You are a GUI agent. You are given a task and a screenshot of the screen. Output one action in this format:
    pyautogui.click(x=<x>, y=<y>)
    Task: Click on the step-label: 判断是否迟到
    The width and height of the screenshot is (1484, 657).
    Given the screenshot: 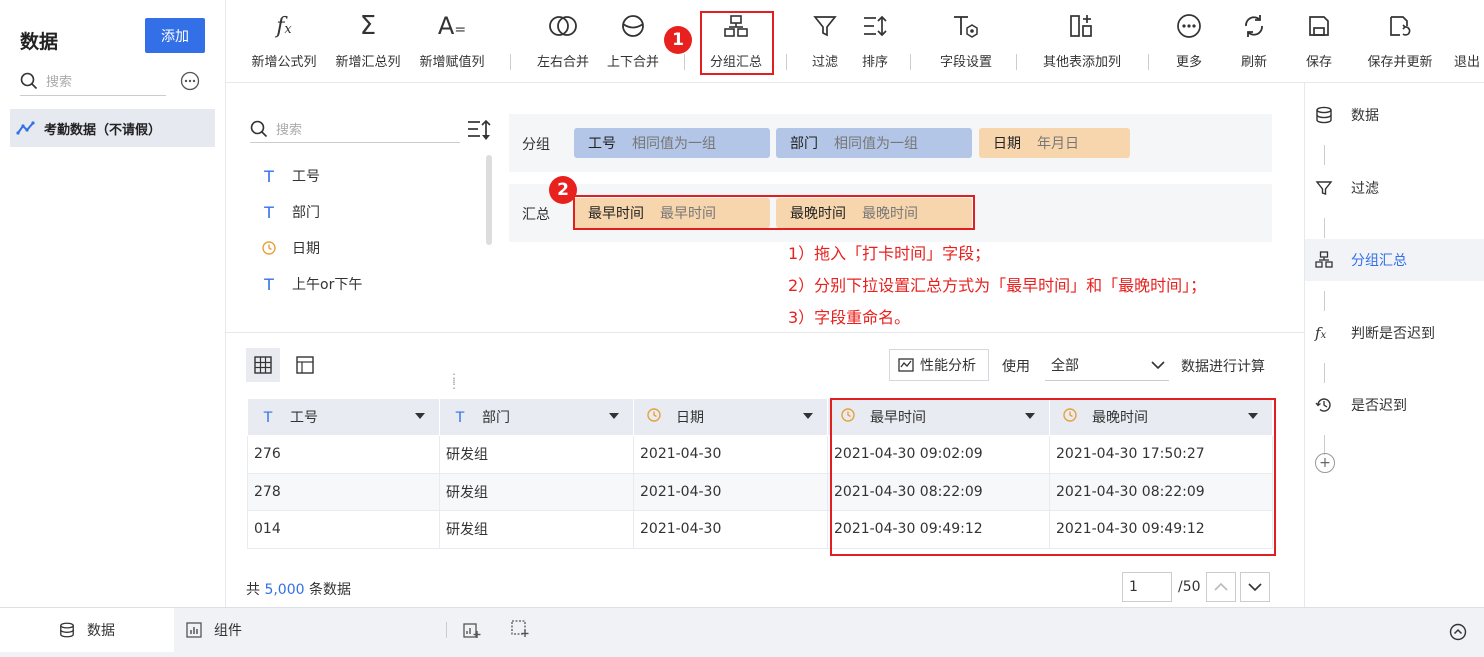 What is the action you would take?
    pyautogui.click(x=1393, y=334)
    